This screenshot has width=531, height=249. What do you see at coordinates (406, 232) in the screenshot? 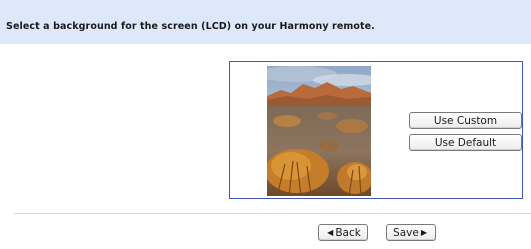
I see `save-label: Save` at bounding box center [406, 232].